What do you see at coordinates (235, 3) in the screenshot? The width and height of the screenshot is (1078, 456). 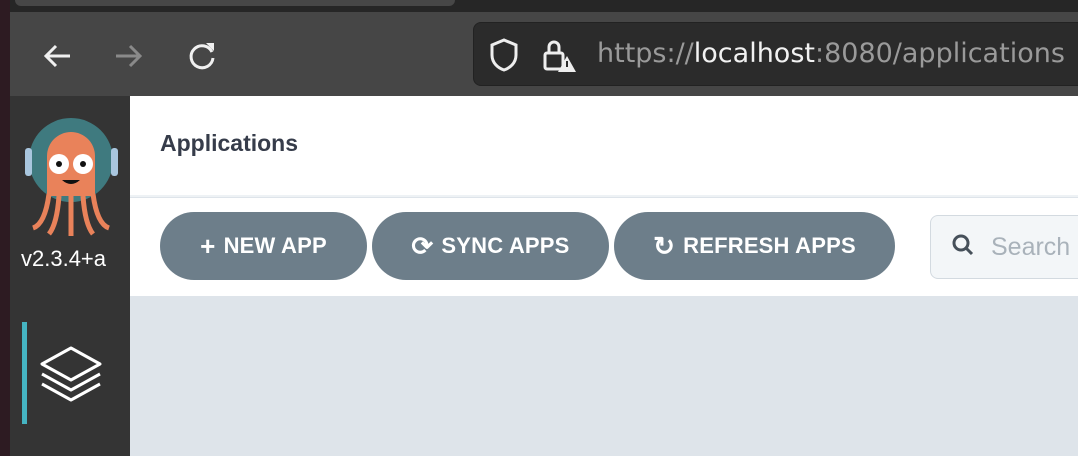 I see `browser-tab` at bounding box center [235, 3].